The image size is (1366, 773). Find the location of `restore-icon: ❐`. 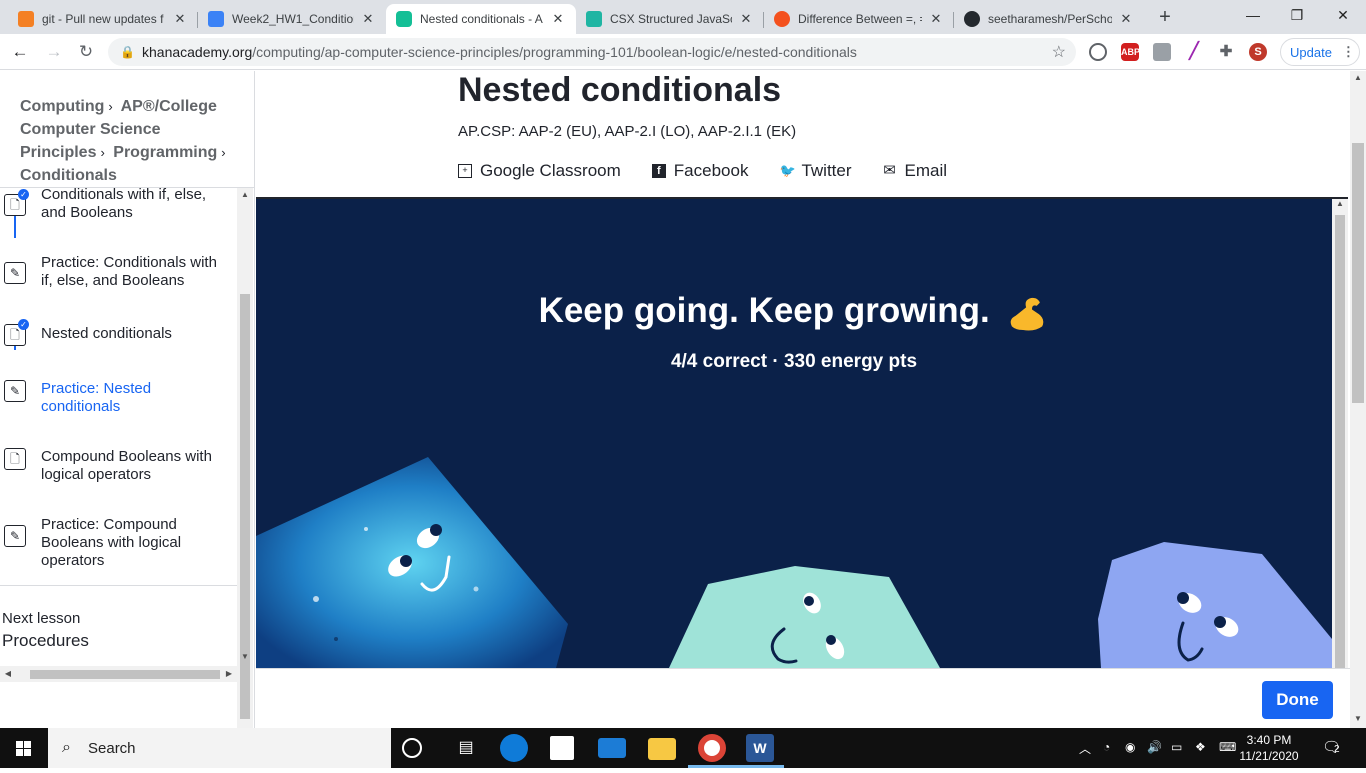

restore-icon: ❐ is located at coordinates (1297, 15).